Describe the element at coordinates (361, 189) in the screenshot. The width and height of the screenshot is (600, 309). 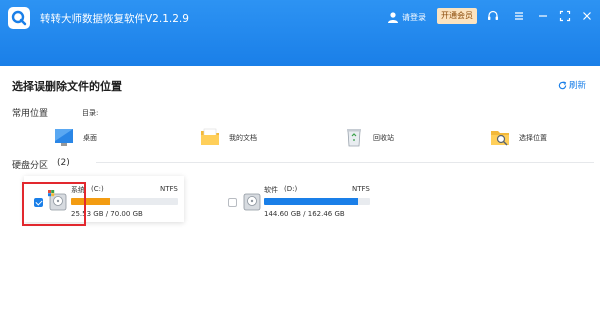
I see `drive-d-filesystem: NTFS` at that location.